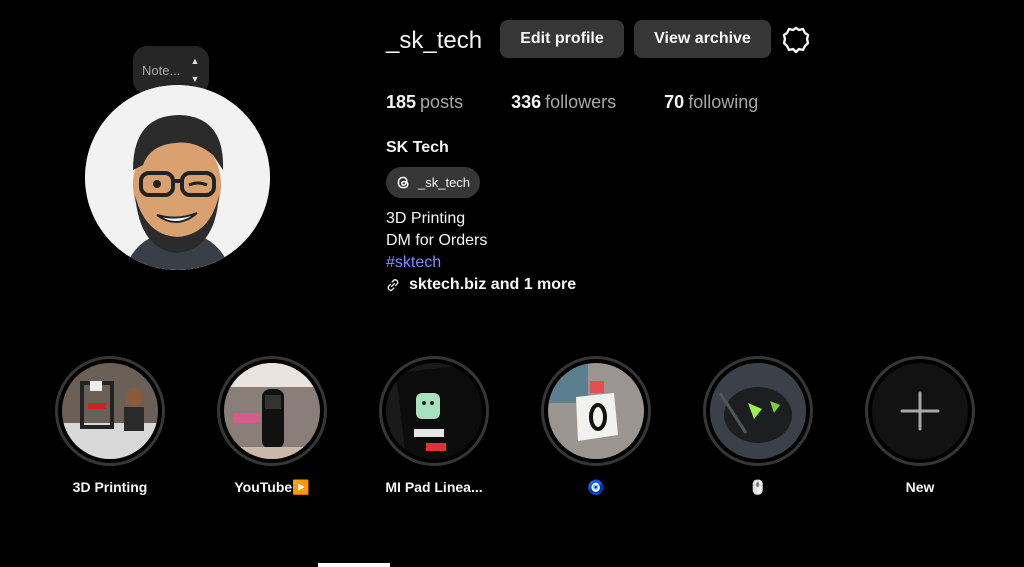 The width and height of the screenshot is (1024, 567). What do you see at coordinates (723, 102) in the screenshot?
I see `following-label: following` at bounding box center [723, 102].